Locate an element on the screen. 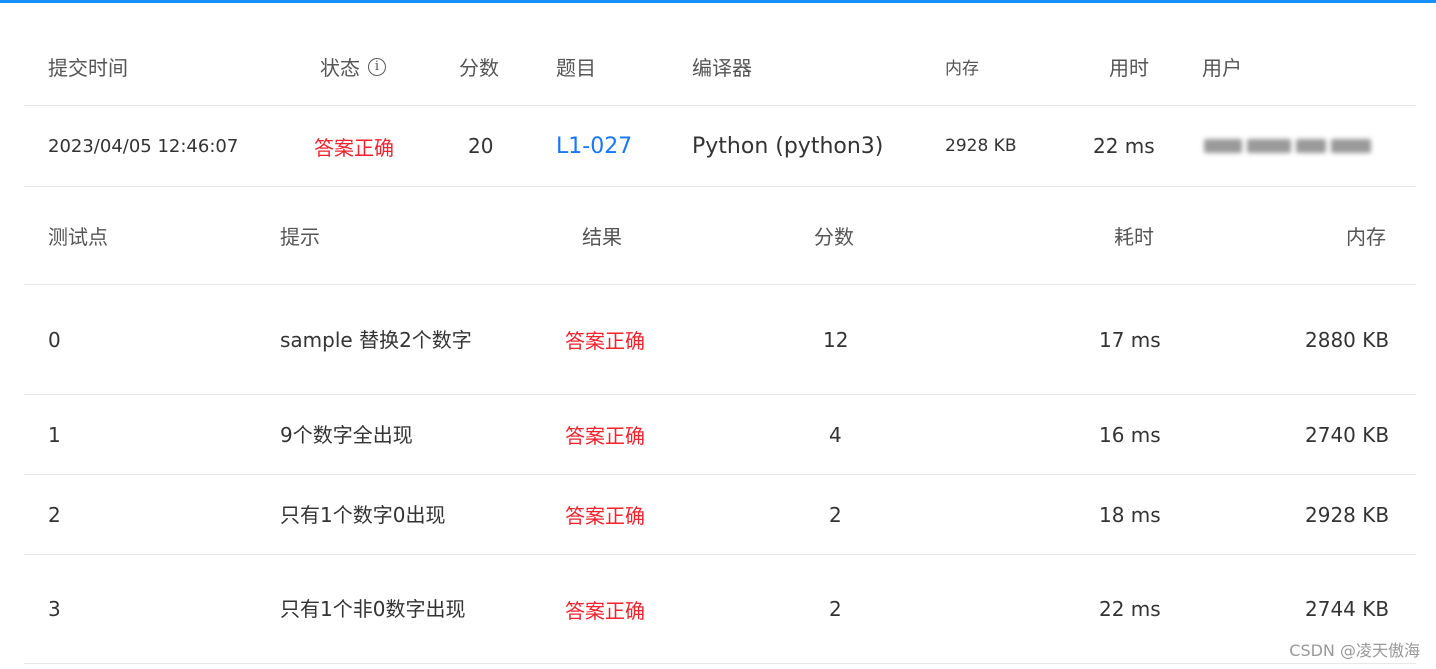 This screenshot has height=669, width=1436. submission-header-row: 提交时间 状态 i 分数 题目 编译器 内存 用时 用户 is located at coordinates (720, 67).